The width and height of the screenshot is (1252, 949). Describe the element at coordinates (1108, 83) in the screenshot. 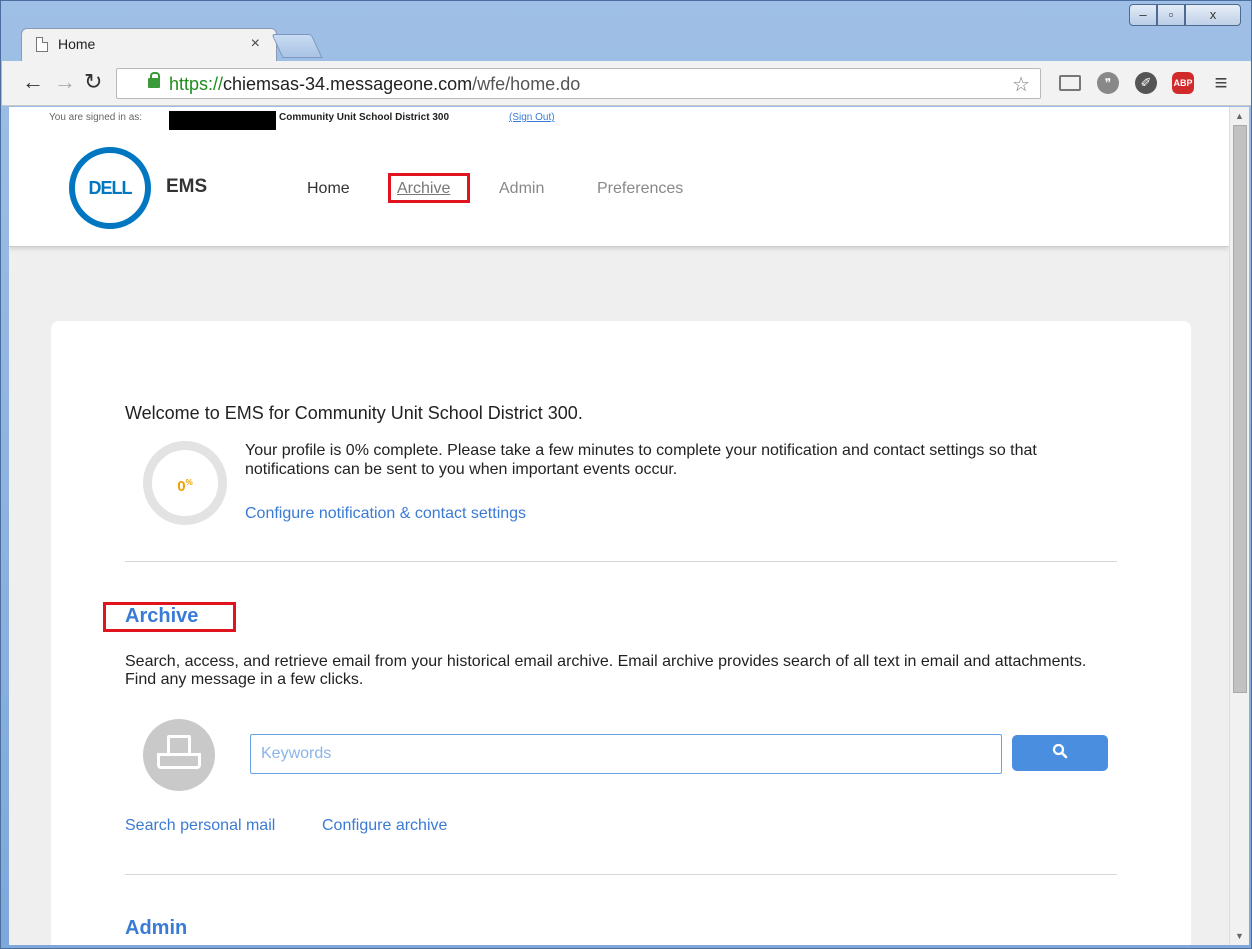

I see `hangouts-icon: ❞` at that location.